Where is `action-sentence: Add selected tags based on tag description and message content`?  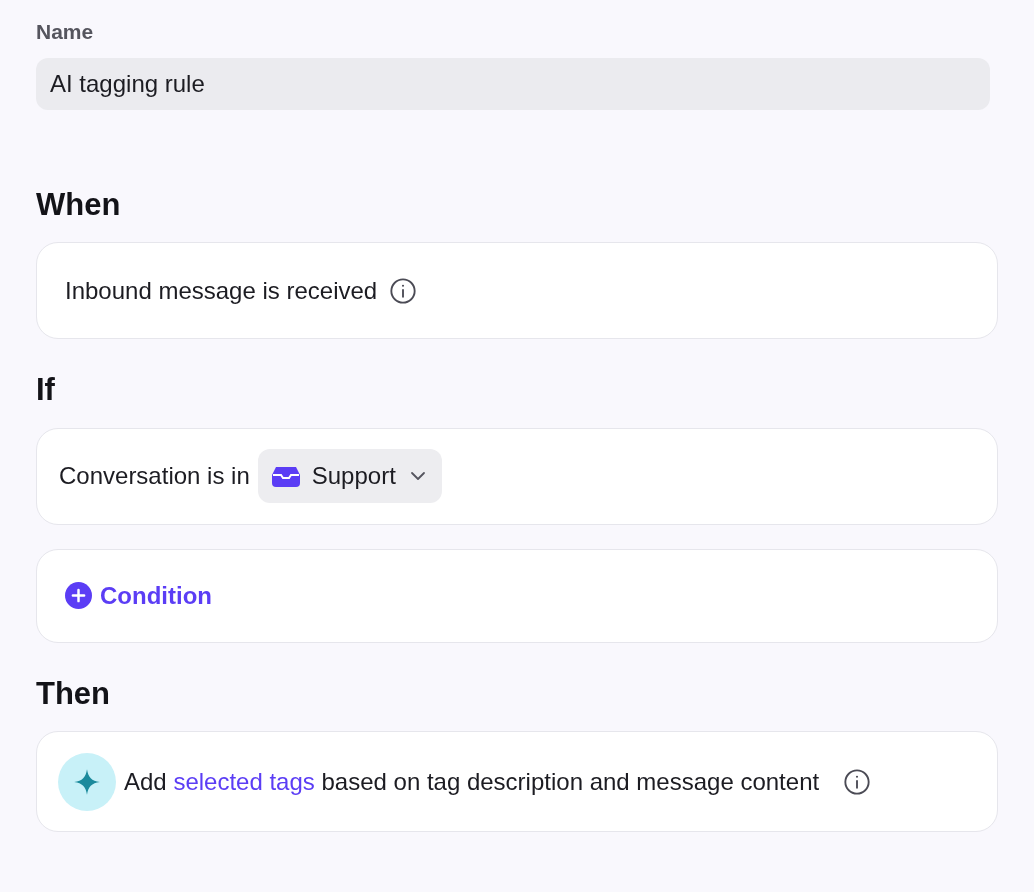 action-sentence: Add selected tags based on tag description and message content is located at coordinates (472, 781).